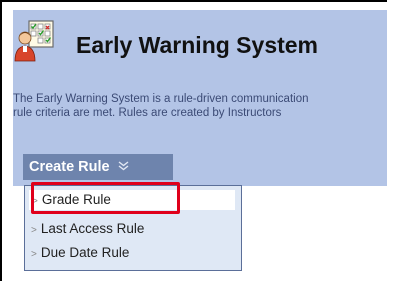 This screenshot has width=393, height=281. I want to click on page-title: Early Warning System, so click(197, 45).